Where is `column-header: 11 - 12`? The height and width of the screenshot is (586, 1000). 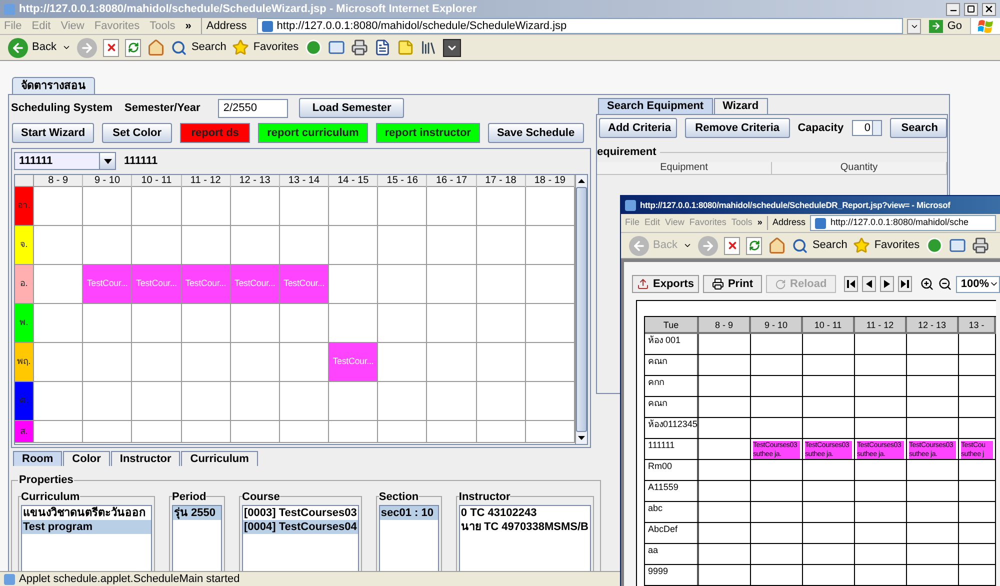 column-header: 11 - 12 is located at coordinates (206, 181).